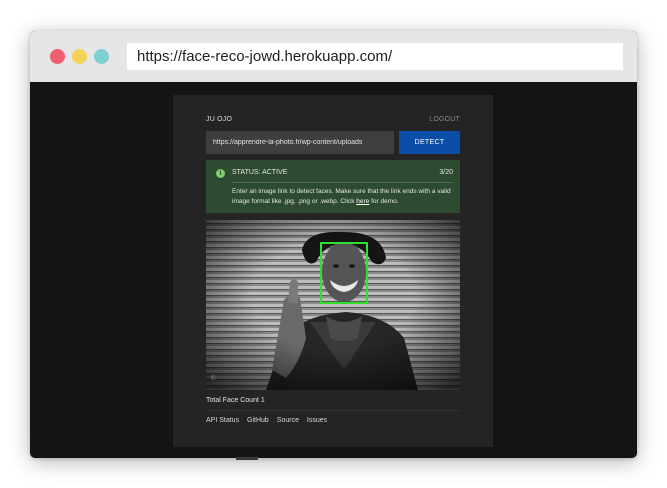 This screenshot has height=488, width=667. Describe the element at coordinates (446, 172) in the screenshot. I see `usage-count: 3/20` at that location.